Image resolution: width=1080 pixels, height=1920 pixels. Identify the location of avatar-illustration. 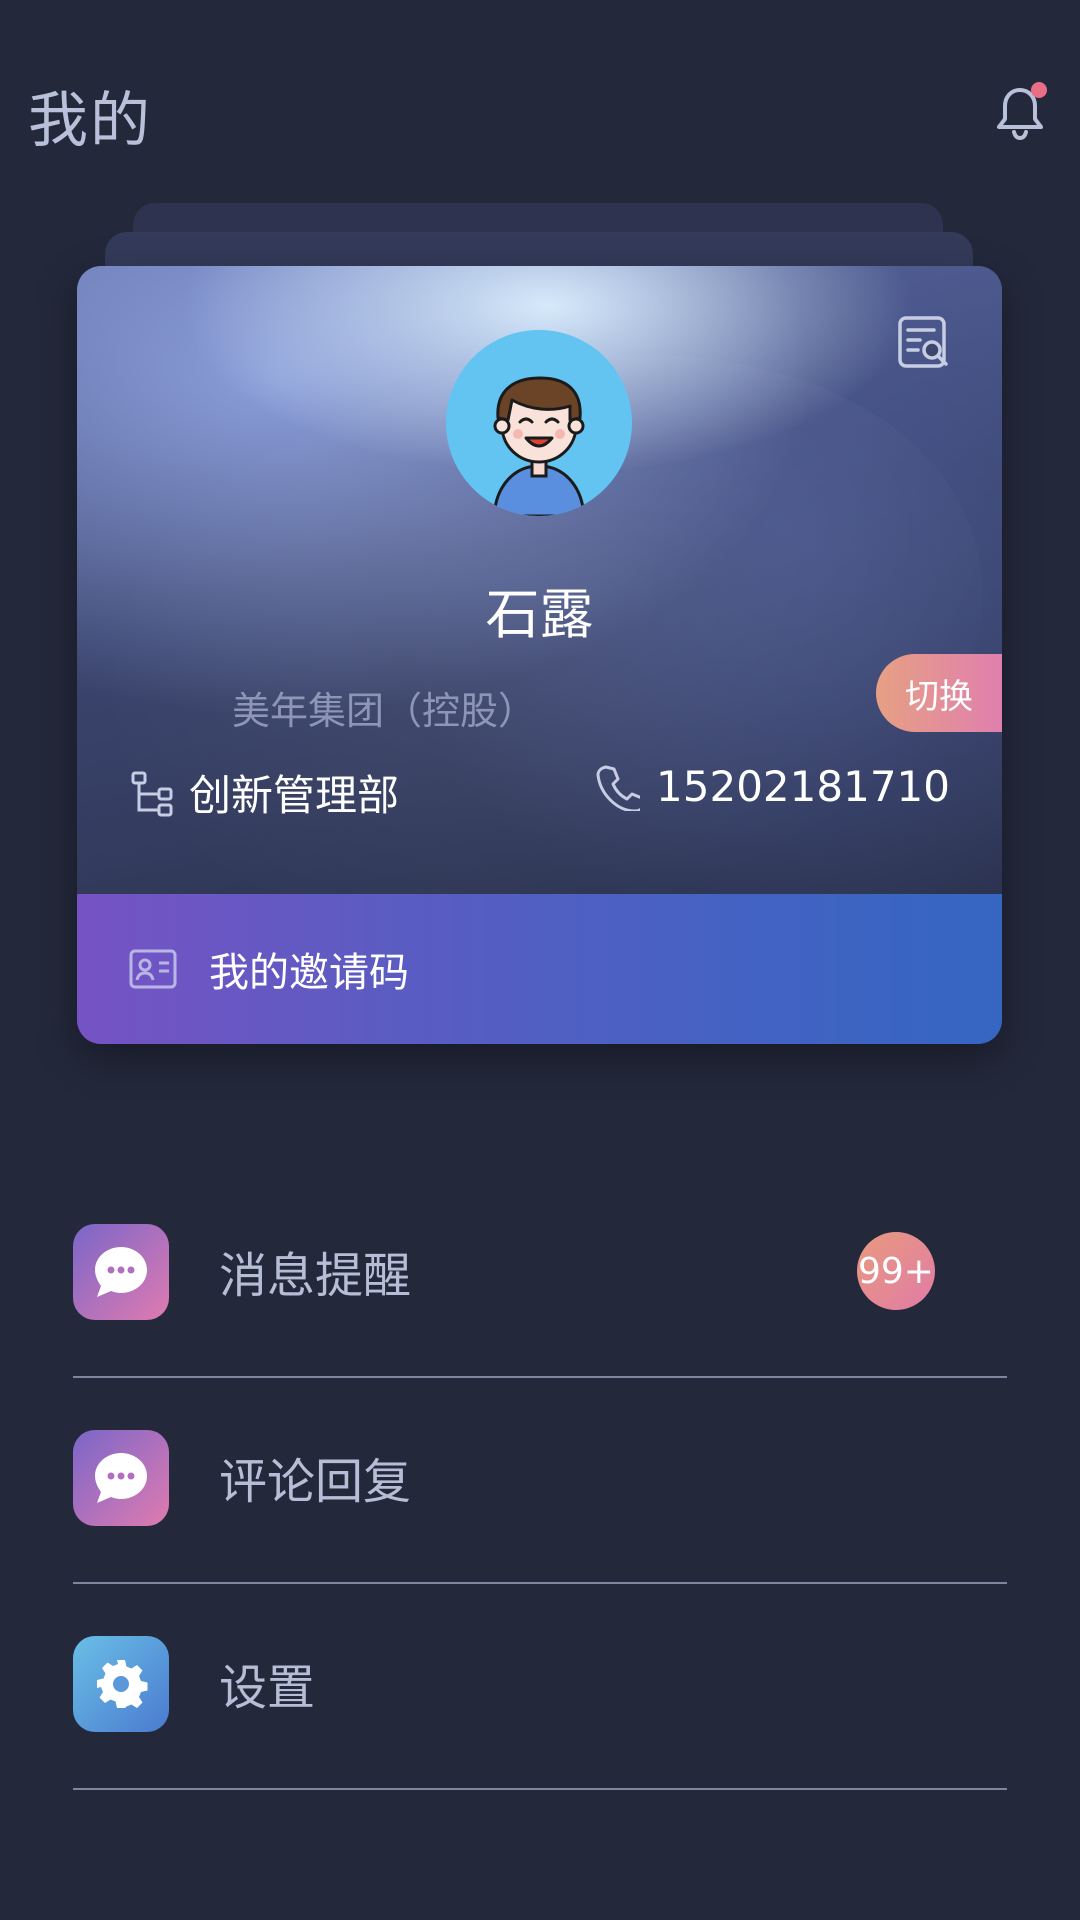
(539, 423).